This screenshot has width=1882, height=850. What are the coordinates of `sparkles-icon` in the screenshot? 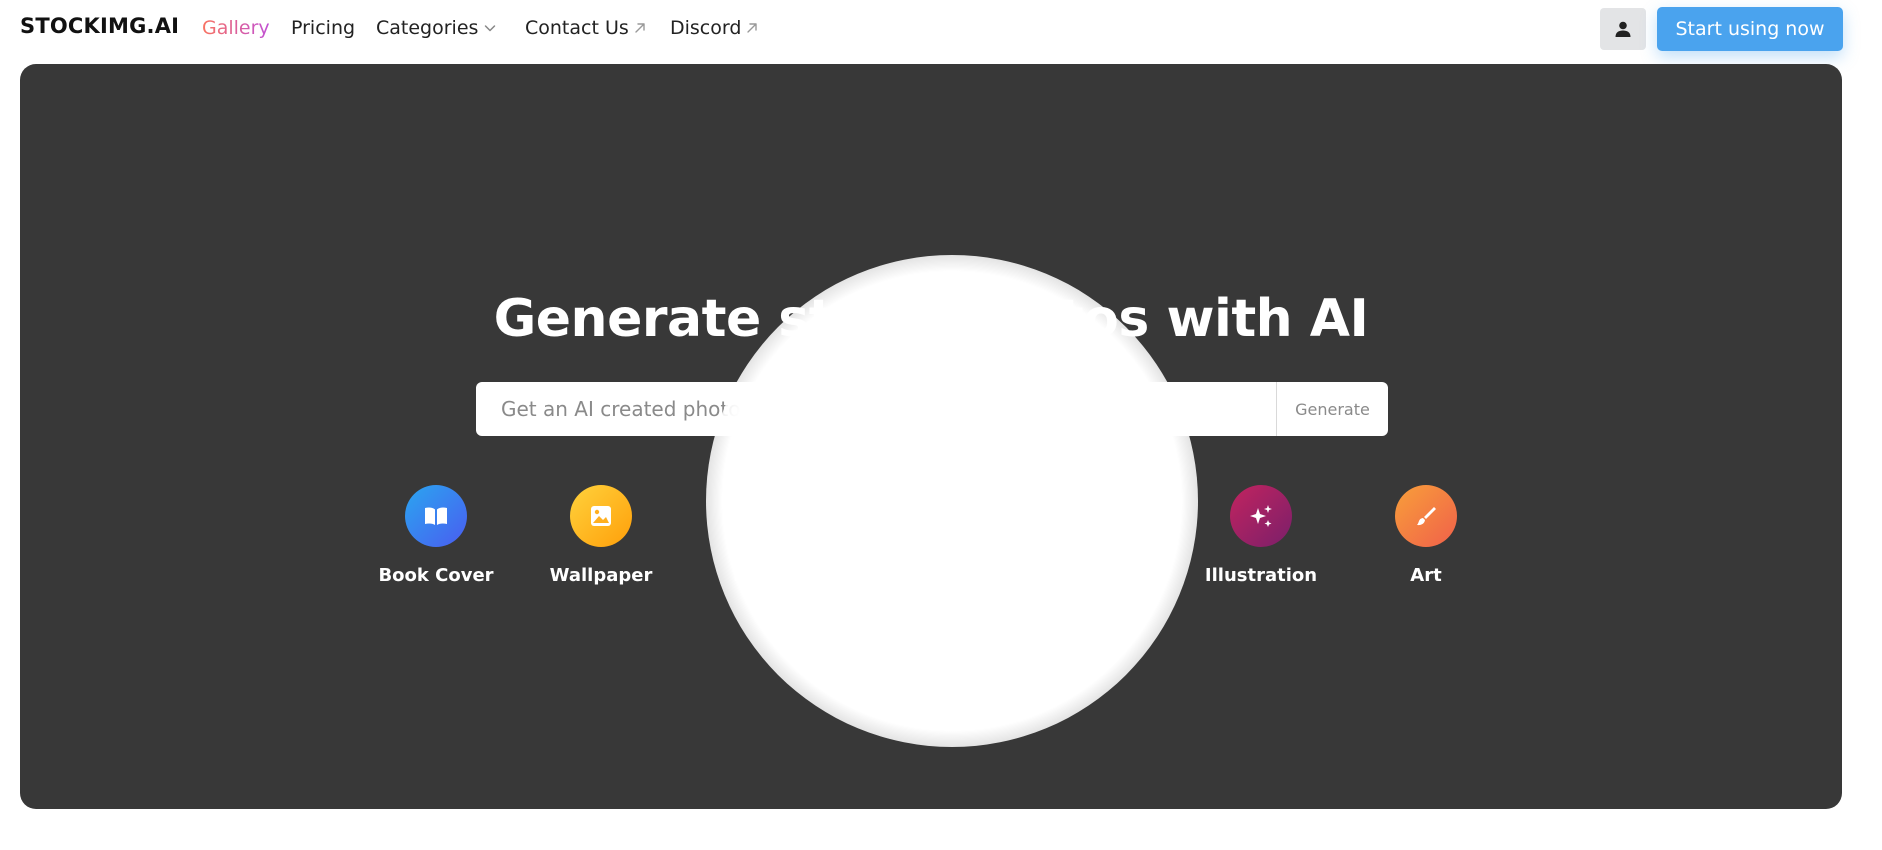 It's located at (1261, 516).